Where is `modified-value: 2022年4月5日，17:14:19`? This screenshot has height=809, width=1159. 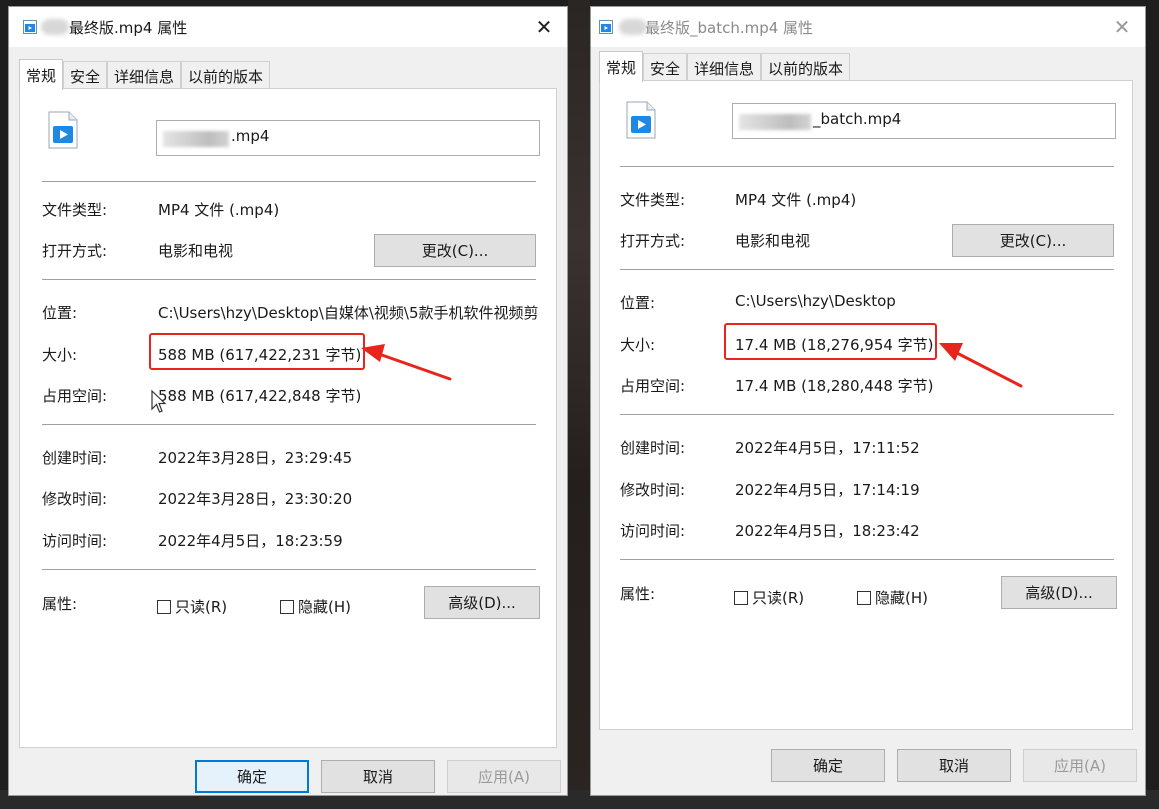 modified-value: 2022年4月5日，17:14:19 is located at coordinates (827, 490).